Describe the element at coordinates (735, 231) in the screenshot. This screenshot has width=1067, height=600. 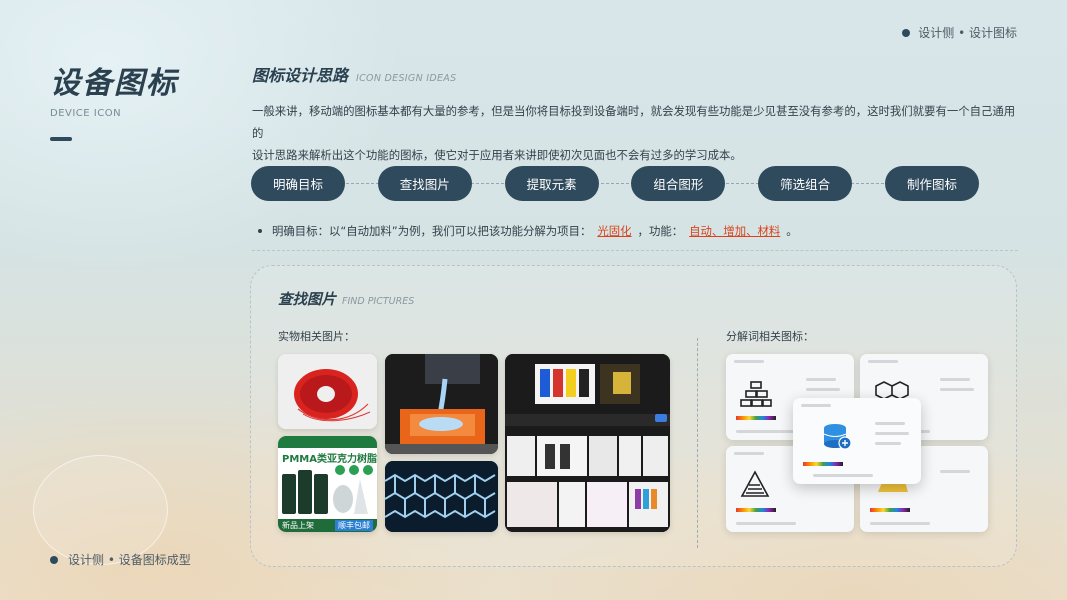
I see `goal-functions: 自动、增加、材料` at that location.